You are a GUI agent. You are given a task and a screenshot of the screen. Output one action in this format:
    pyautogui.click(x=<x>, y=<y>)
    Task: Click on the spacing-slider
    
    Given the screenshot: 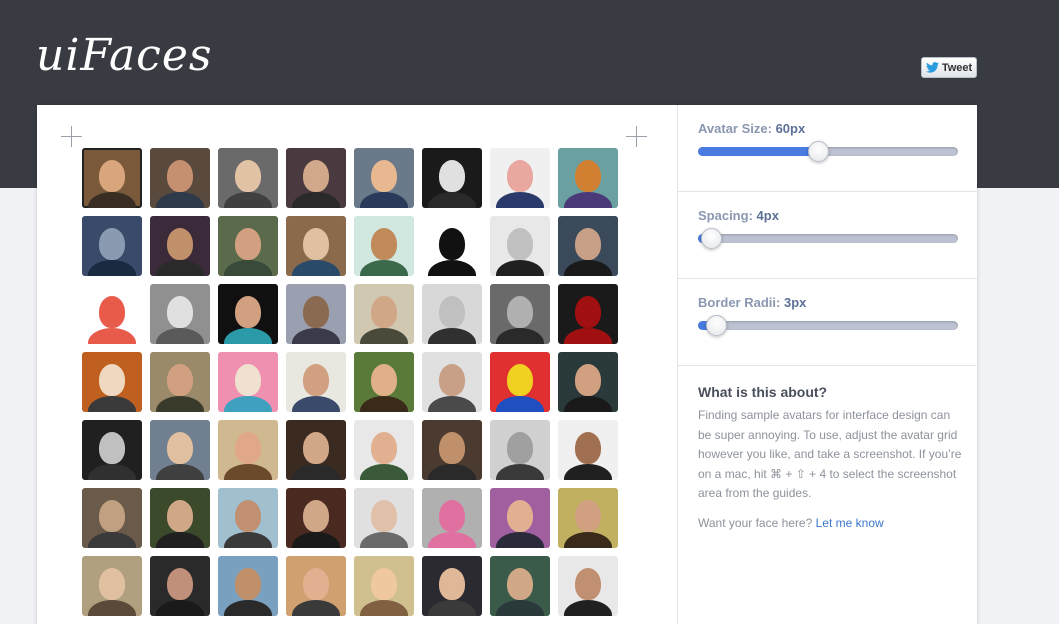 What is the action you would take?
    pyautogui.click(x=828, y=238)
    